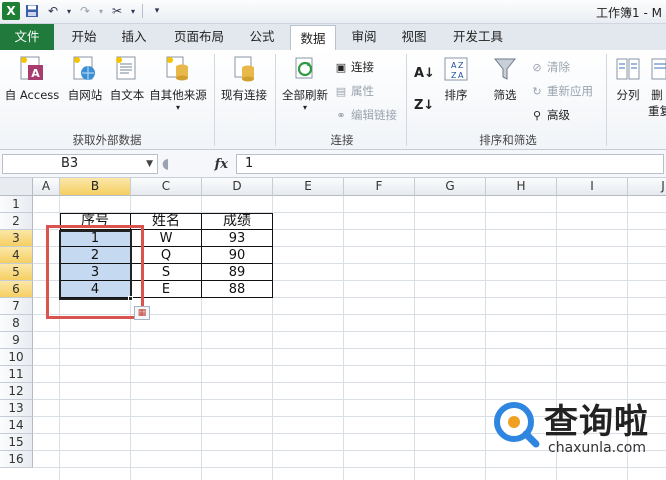 Image resolution: width=666 pixels, height=480 pixels. Describe the element at coordinates (178, 85) in the screenshot. I see `from-other-sources-button: 自其他来源 ▾` at that location.